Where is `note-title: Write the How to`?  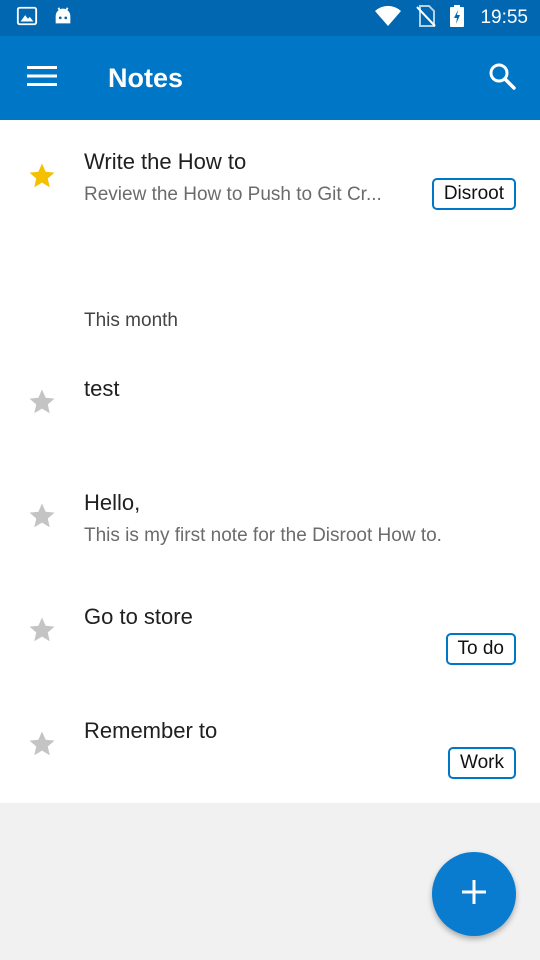
note-title: Write the How to is located at coordinates (165, 161).